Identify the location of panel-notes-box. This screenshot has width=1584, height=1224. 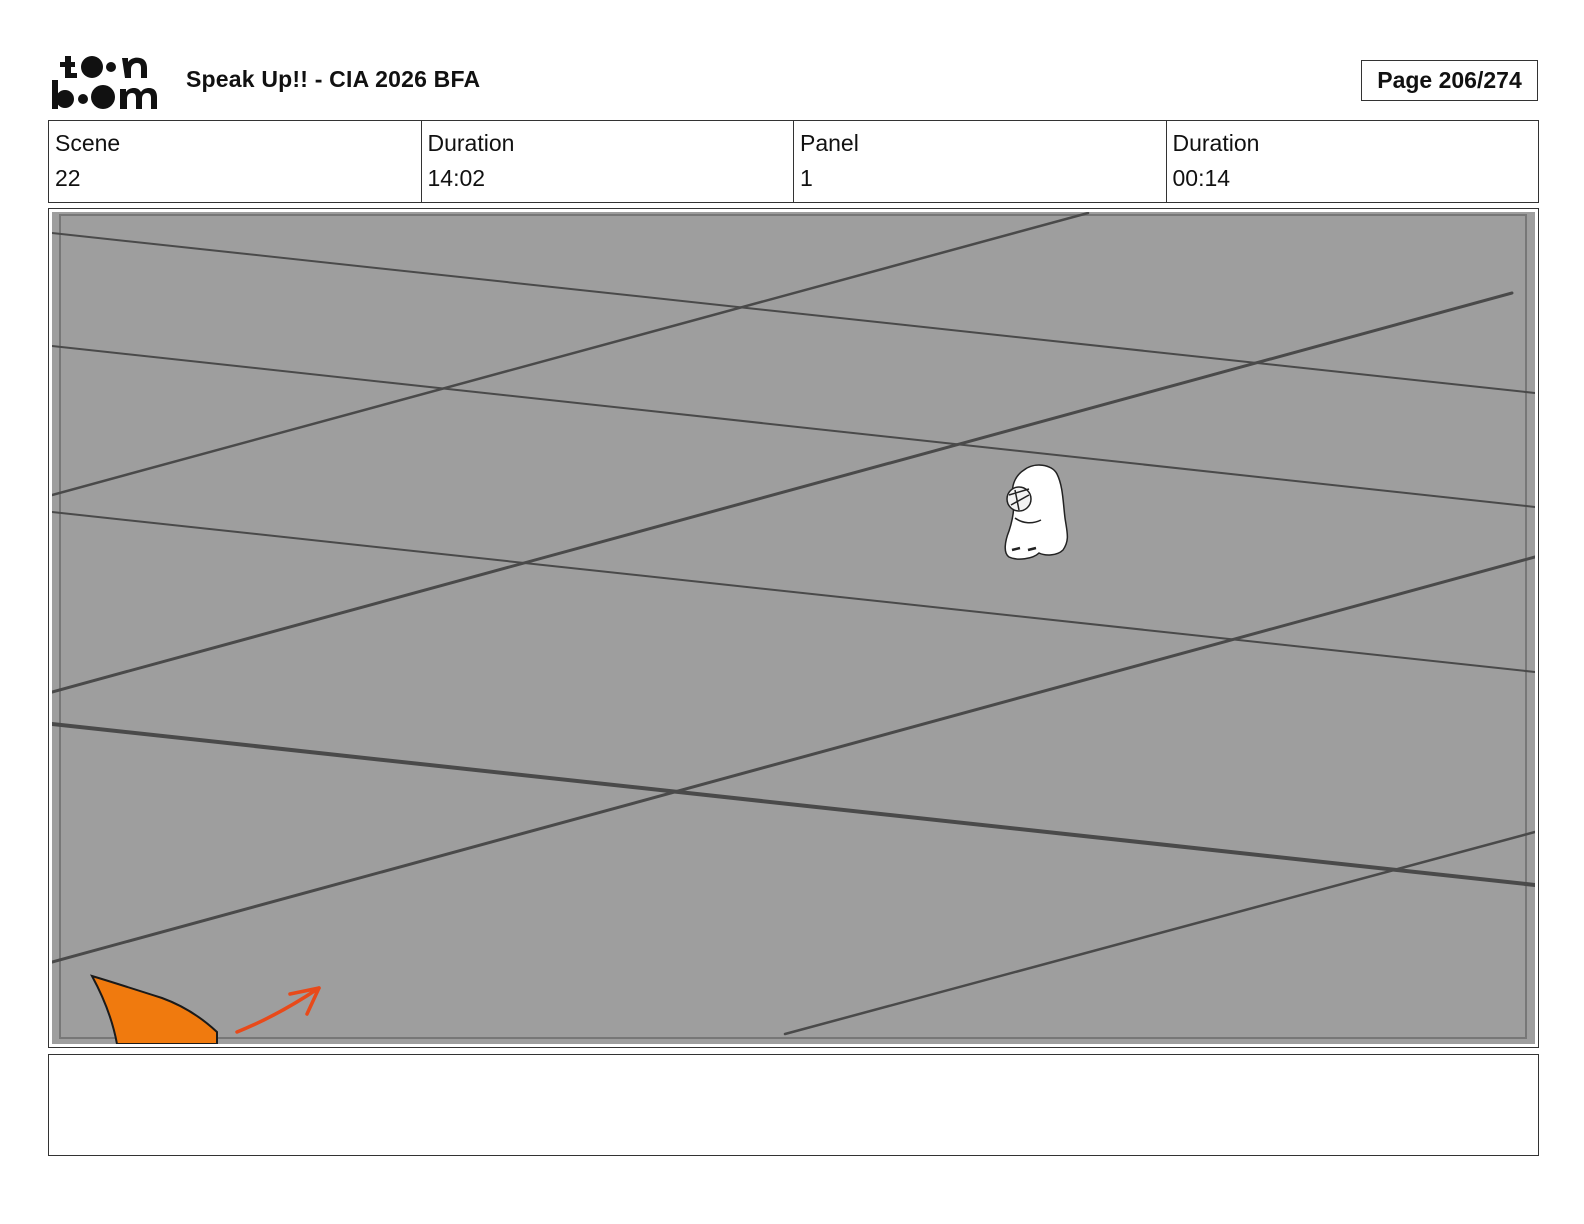
(793, 1105).